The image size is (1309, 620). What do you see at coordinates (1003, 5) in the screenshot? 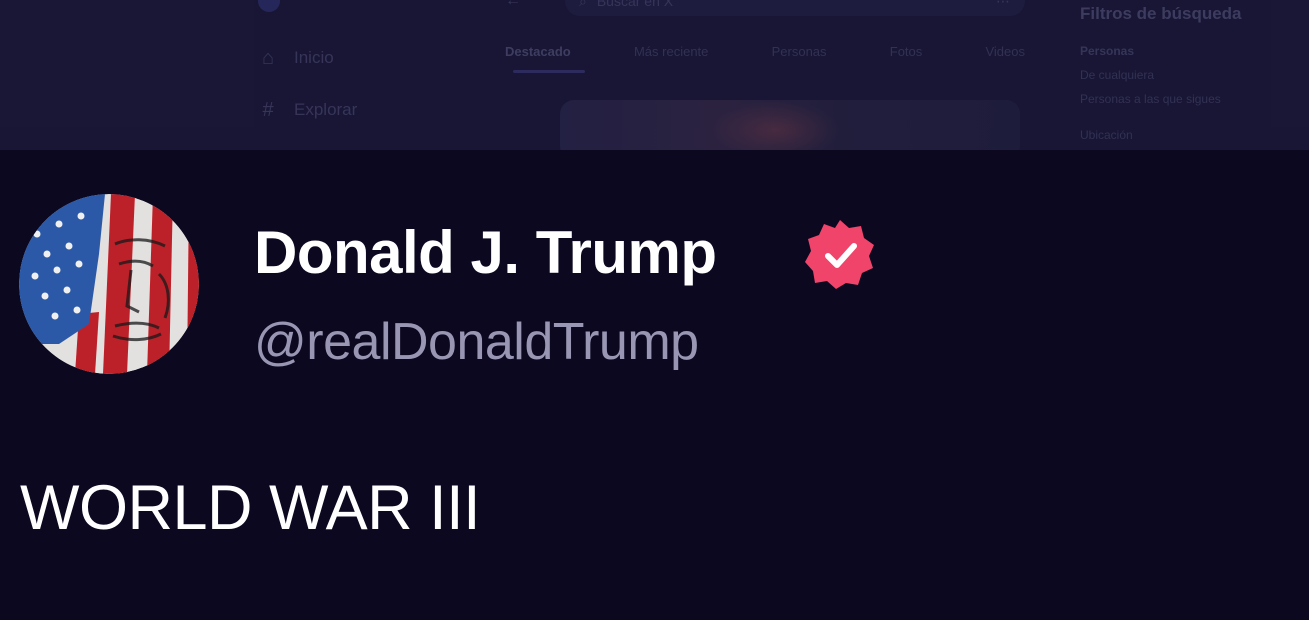
I see `more-icon: ⋯` at bounding box center [1003, 5].